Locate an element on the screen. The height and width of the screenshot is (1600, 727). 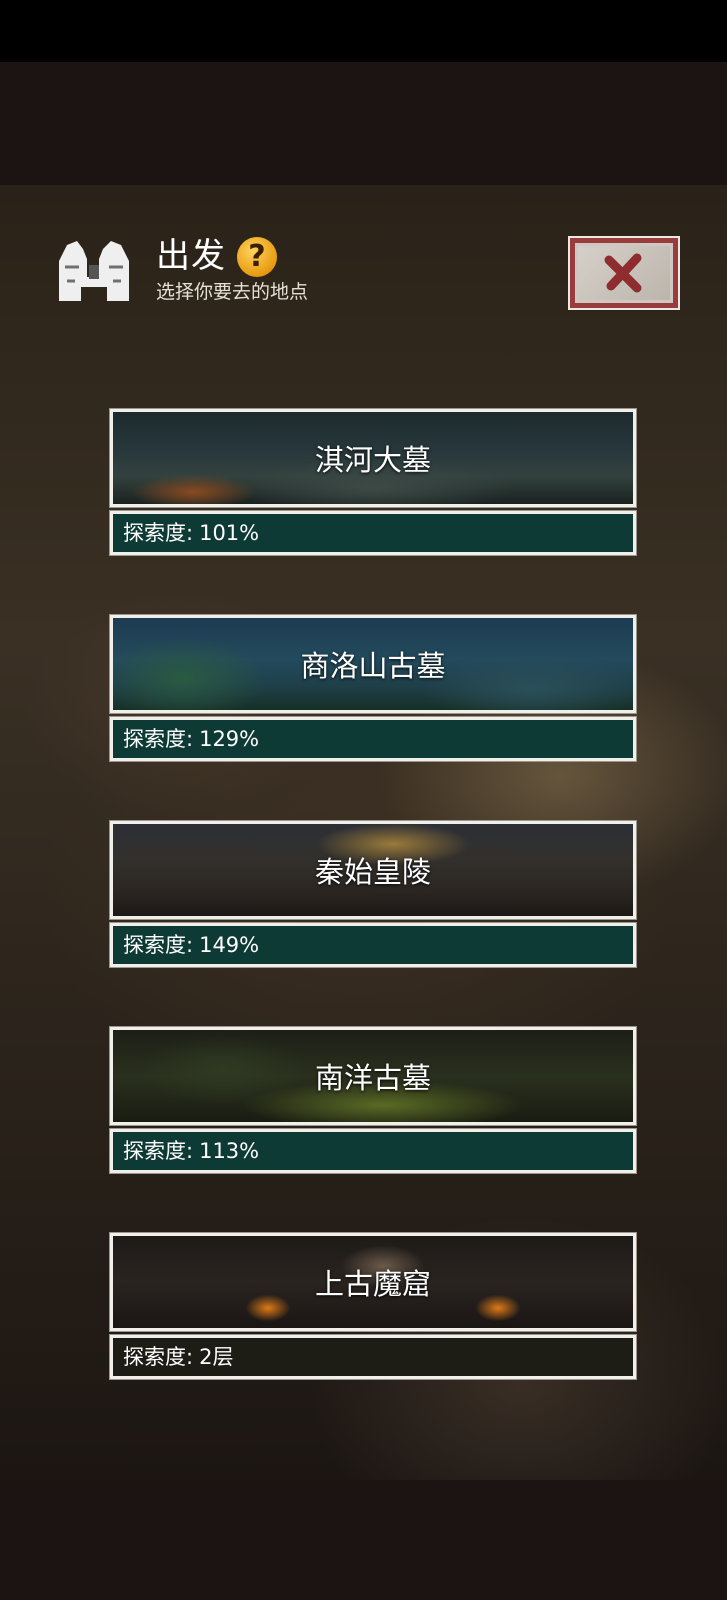
location-name: 商洛山古墓 is located at coordinates (373, 666).